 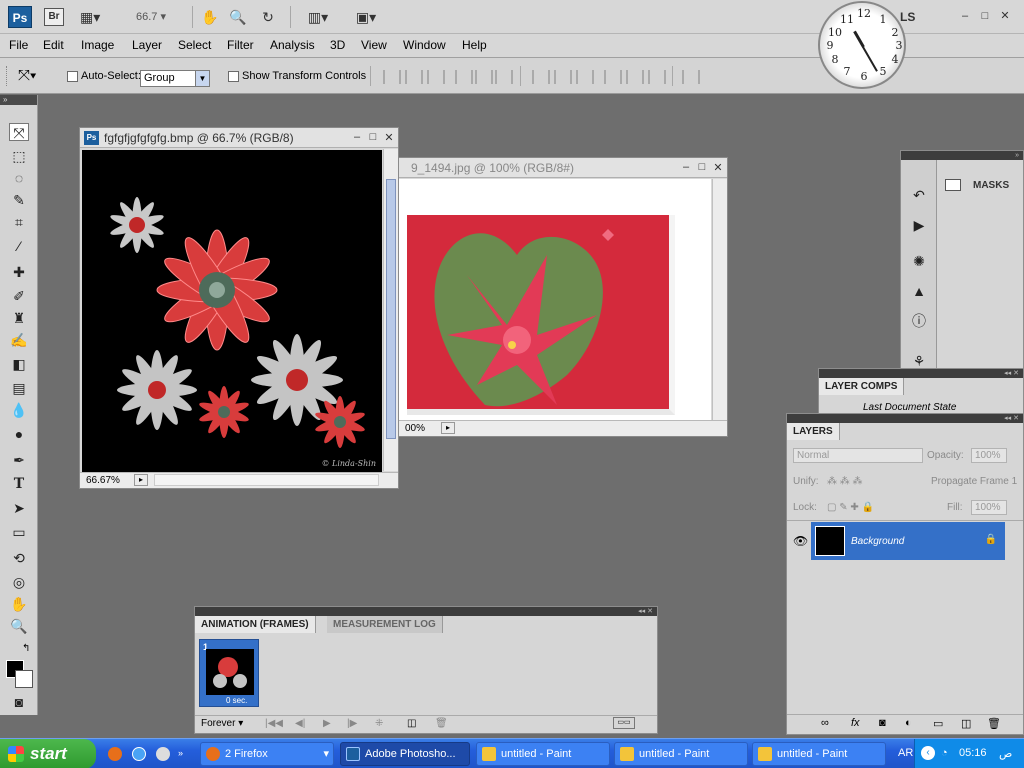 What do you see at coordinates (318, 17) in the screenshot?
I see `arrange-docs-icon: ▥▾` at bounding box center [318, 17].